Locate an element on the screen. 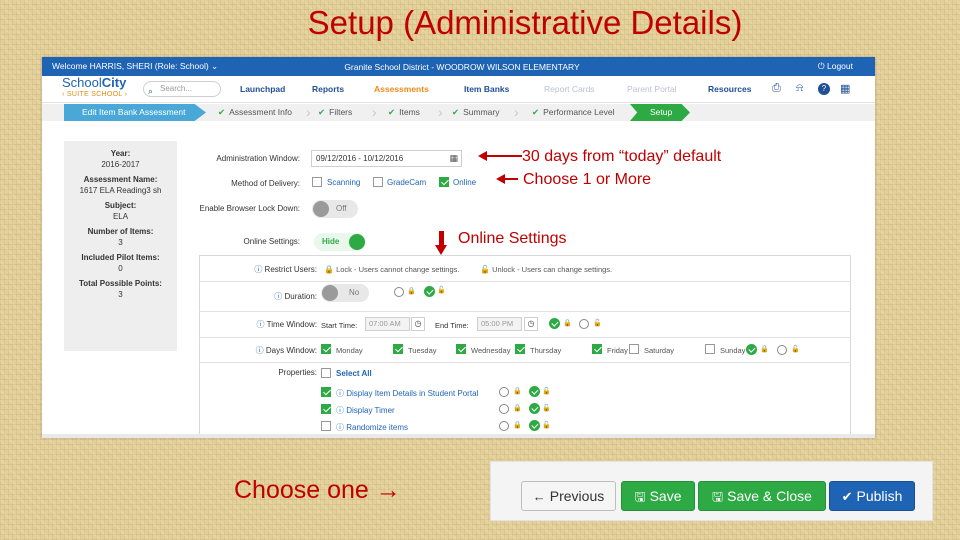 Image resolution: width=960 pixels, height=540 pixels. days-window-lock-radio is located at coordinates (751, 349).